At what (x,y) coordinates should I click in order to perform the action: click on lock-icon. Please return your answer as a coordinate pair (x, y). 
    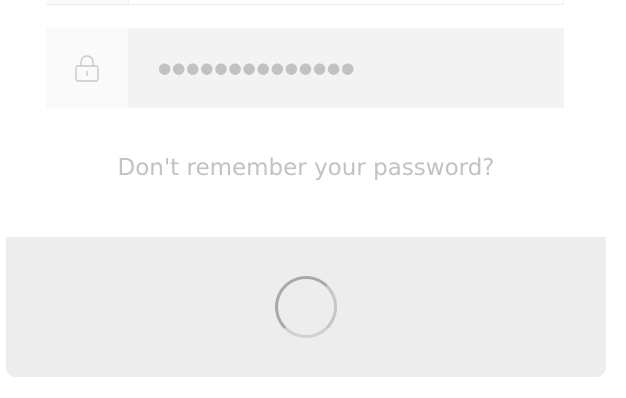
    Looking at the image, I should click on (87, 68).